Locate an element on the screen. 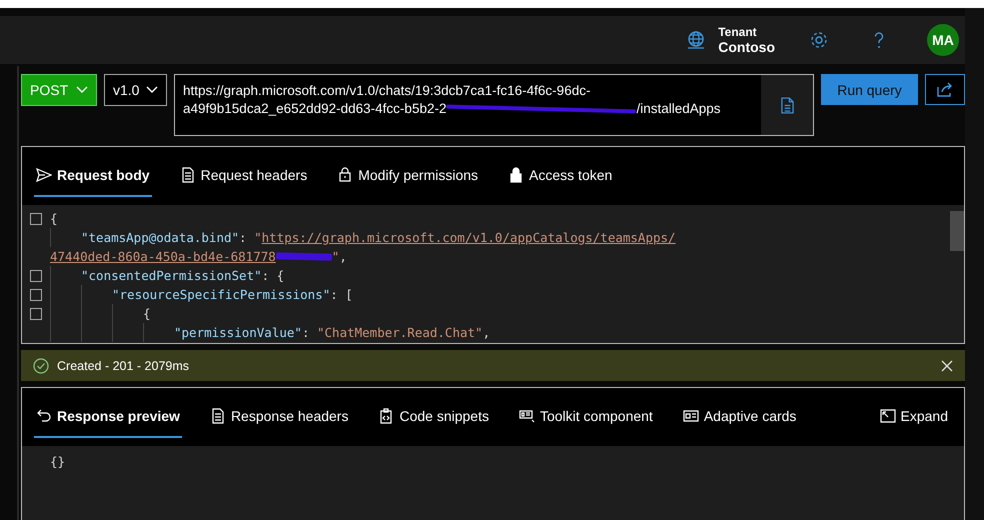  check-circle-icon is located at coordinates (41, 366).